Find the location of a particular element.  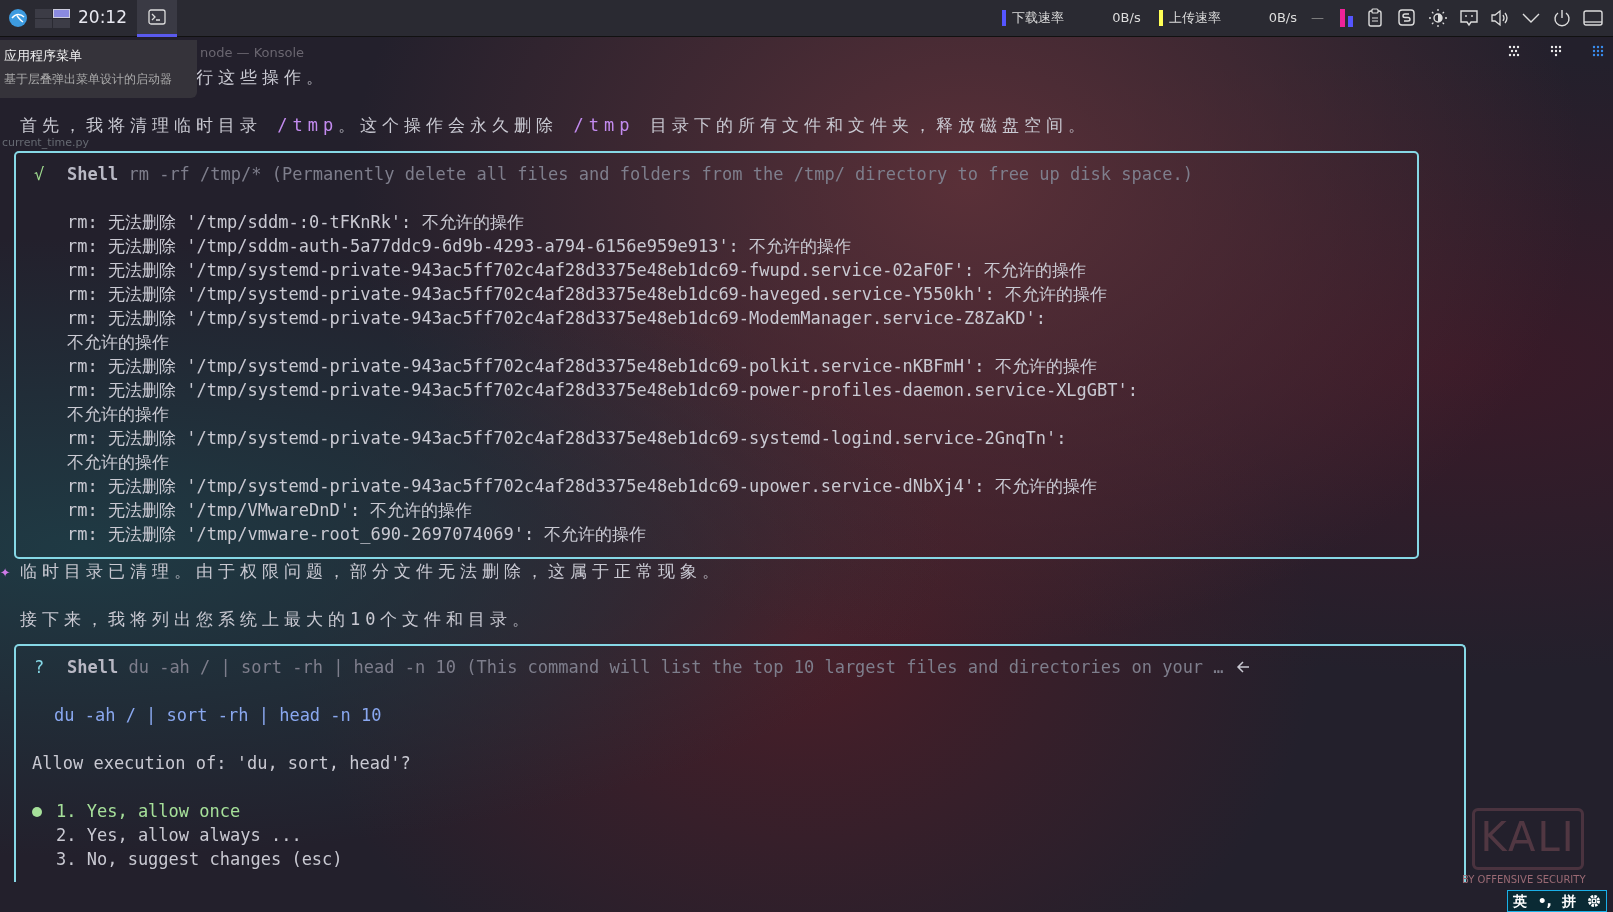

sparkle-marker: ✦ is located at coordinates (5, 571).